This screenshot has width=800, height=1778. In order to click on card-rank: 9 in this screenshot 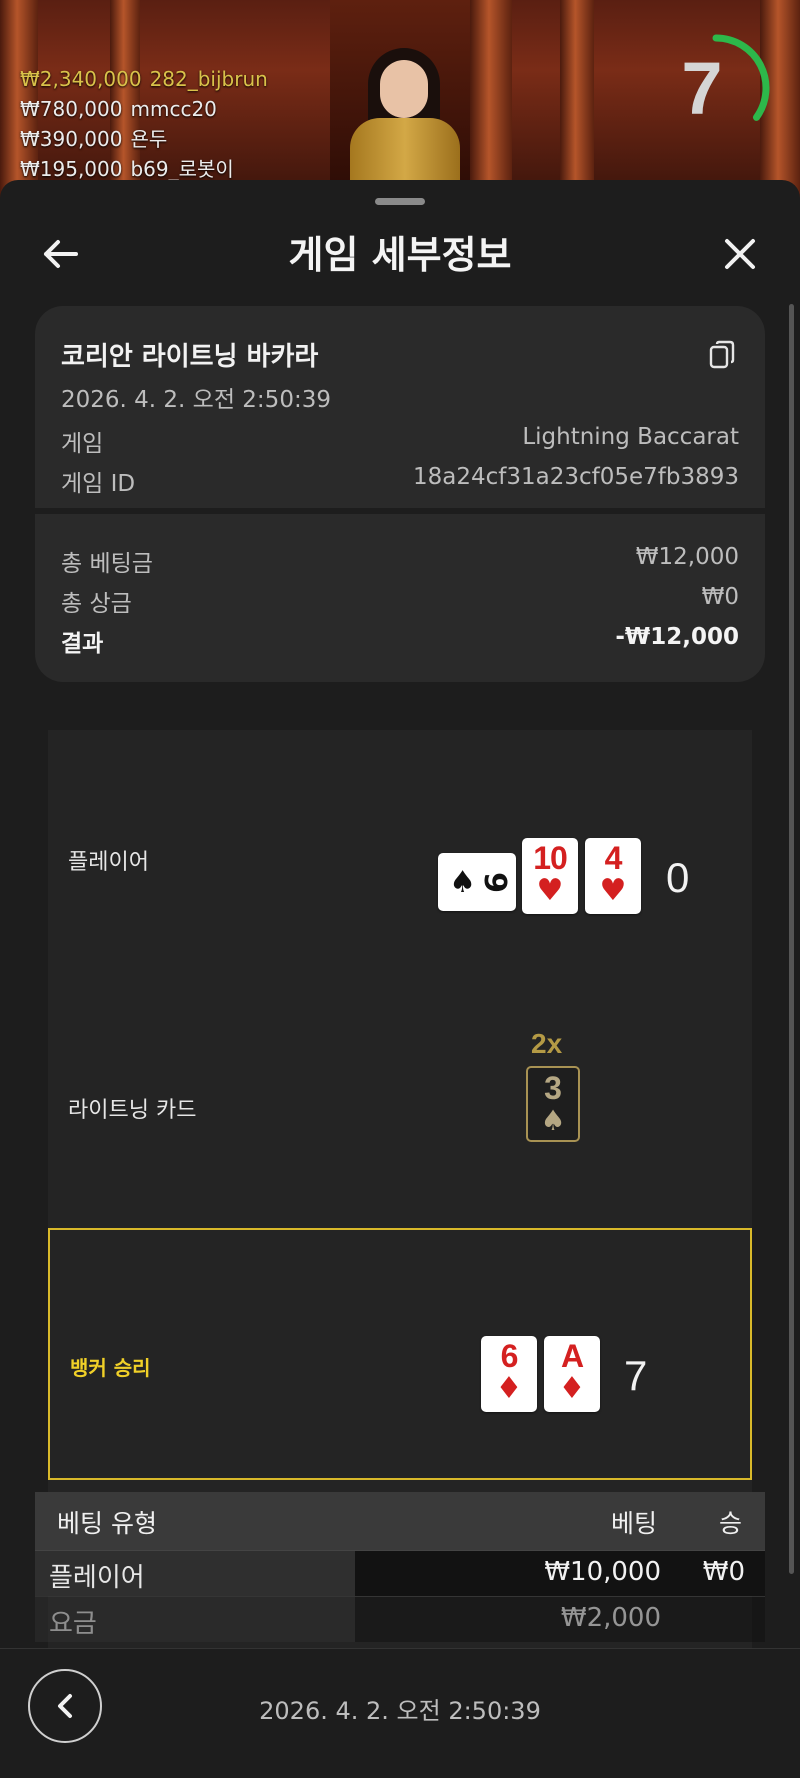, I will do `click(494, 882)`.